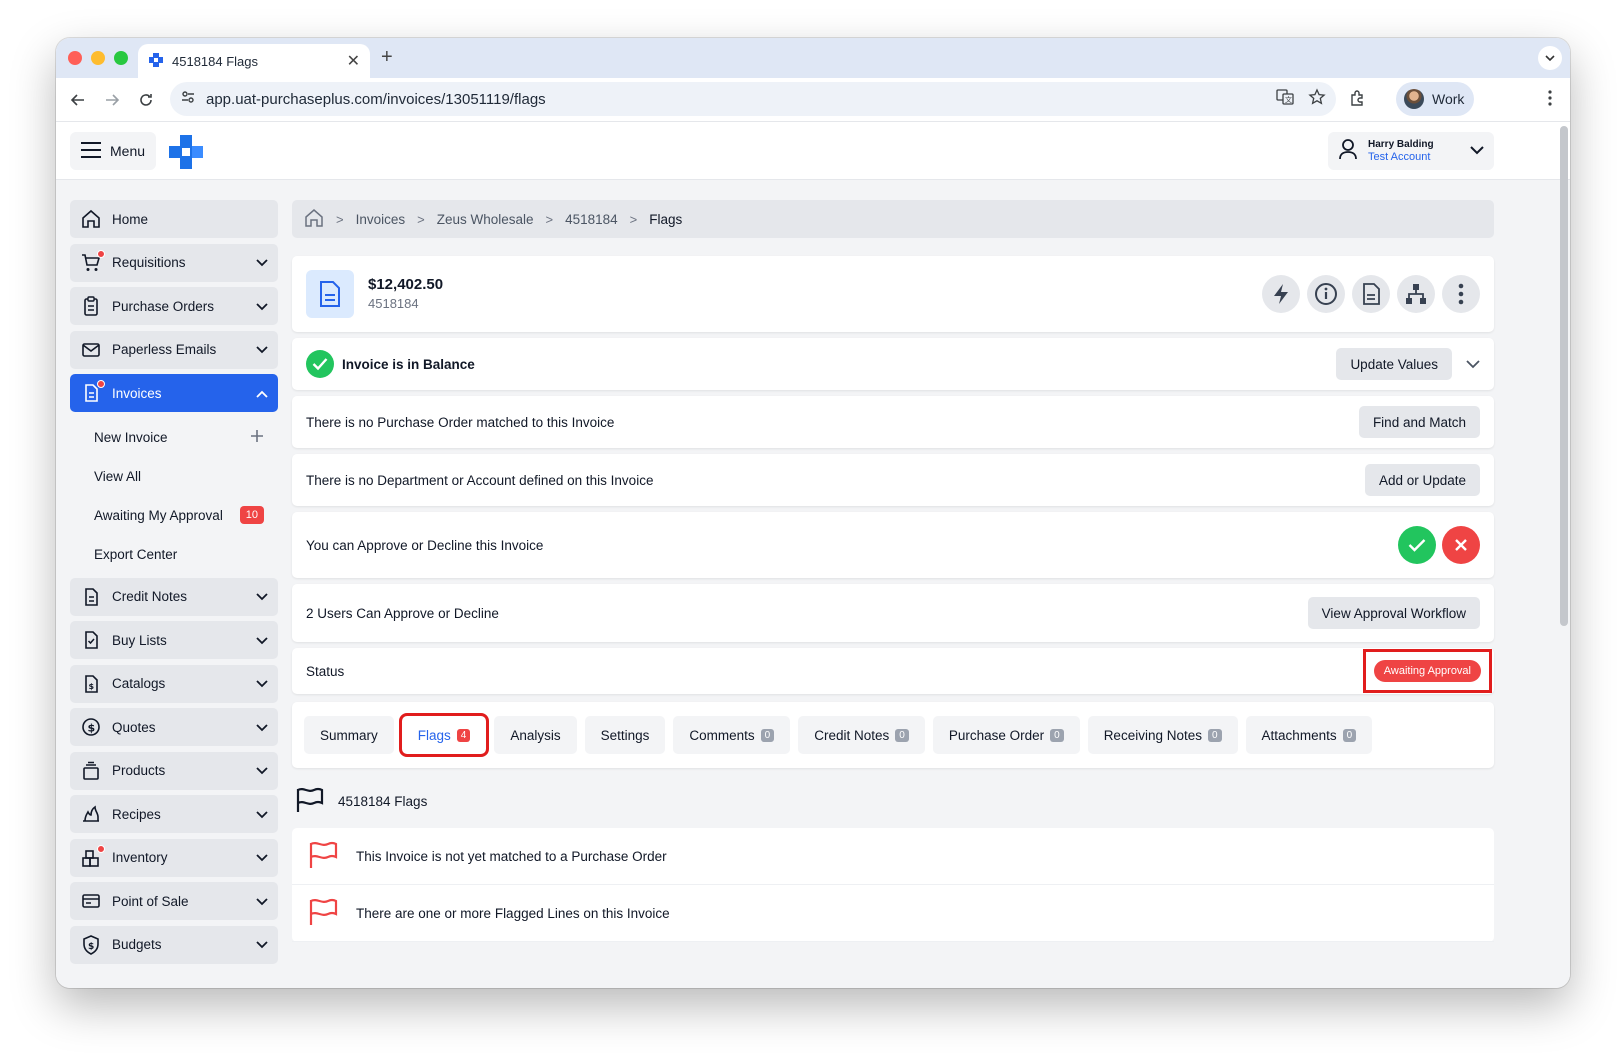 The width and height of the screenshot is (1624, 1060). I want to click on tab-comments: Comments 0, so click(732, 735).